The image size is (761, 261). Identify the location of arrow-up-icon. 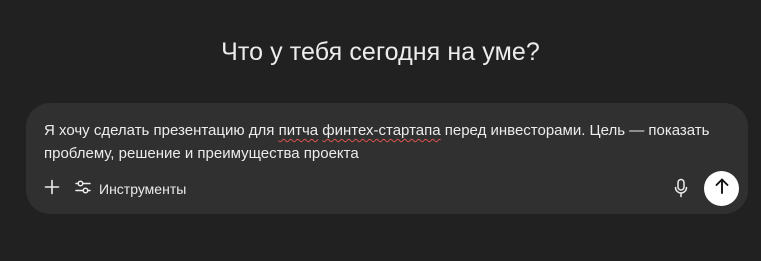
(722, 188).